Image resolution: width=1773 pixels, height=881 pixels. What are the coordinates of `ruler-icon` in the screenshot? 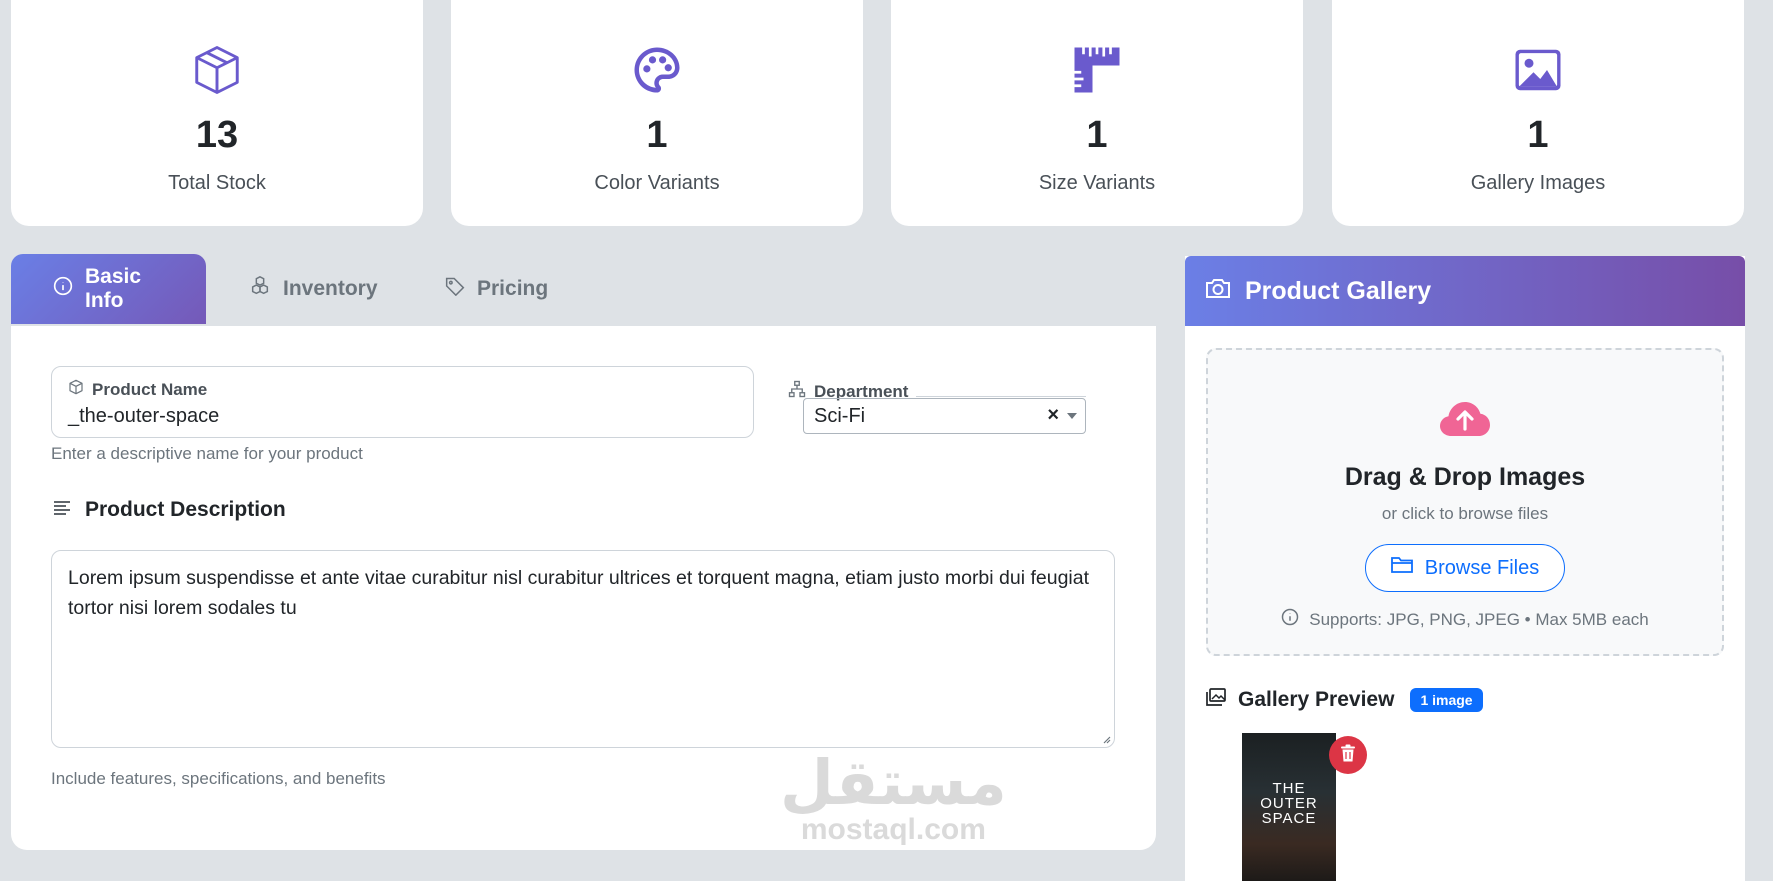 It's located at (1097, 70).